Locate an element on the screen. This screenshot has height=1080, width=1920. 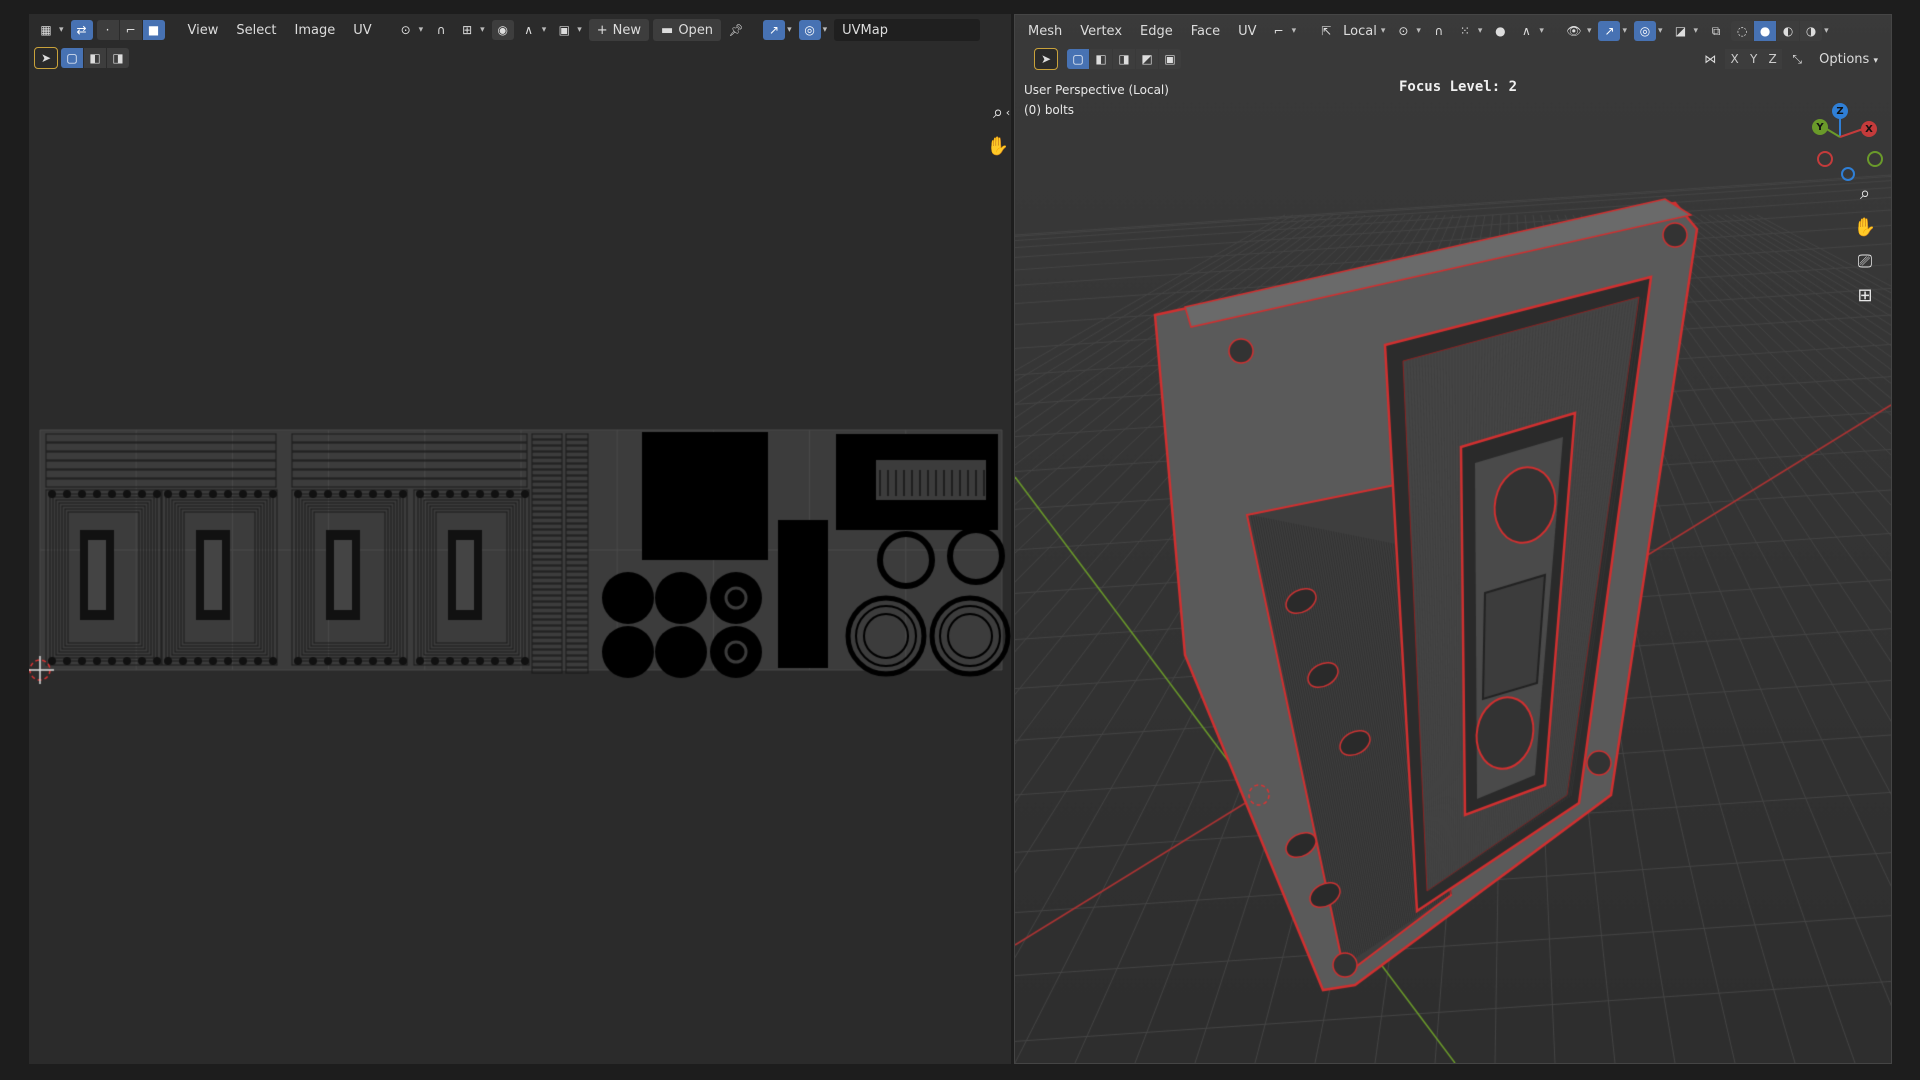
visibility-icon: 👁︎ is located at coordinates (1574, 31).